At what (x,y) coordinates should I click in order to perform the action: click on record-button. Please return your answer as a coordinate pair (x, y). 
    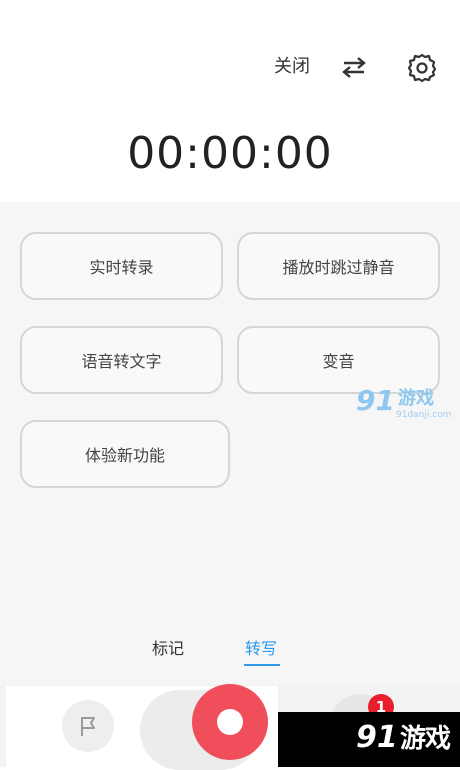
    Looking at the image, I should click on (230, 722).